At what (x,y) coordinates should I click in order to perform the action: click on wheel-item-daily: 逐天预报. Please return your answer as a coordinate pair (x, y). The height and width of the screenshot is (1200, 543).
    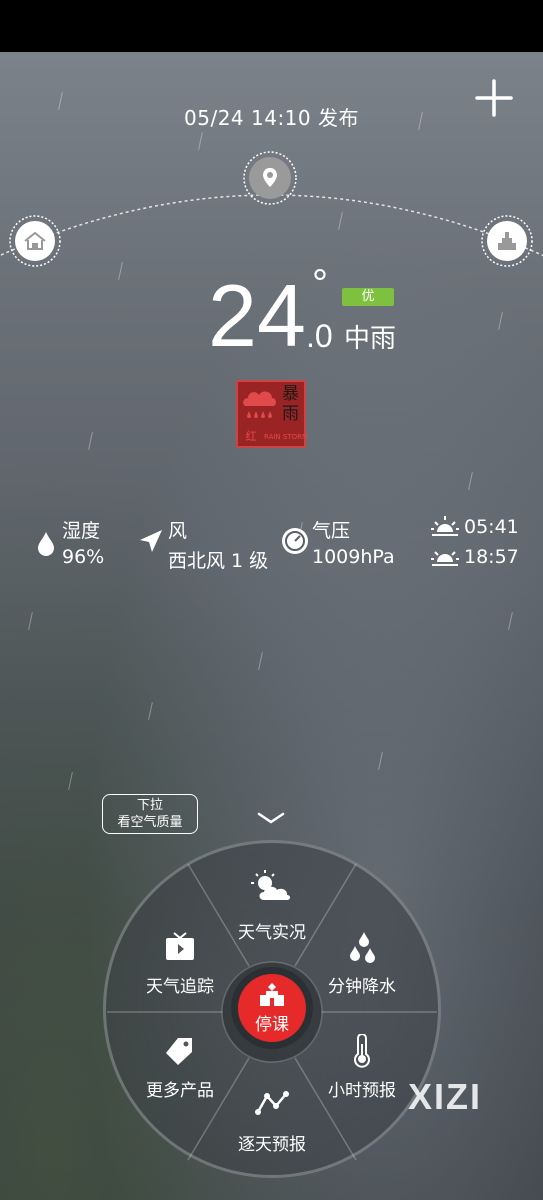
    Looking at the image, I should click on (272, 1123).